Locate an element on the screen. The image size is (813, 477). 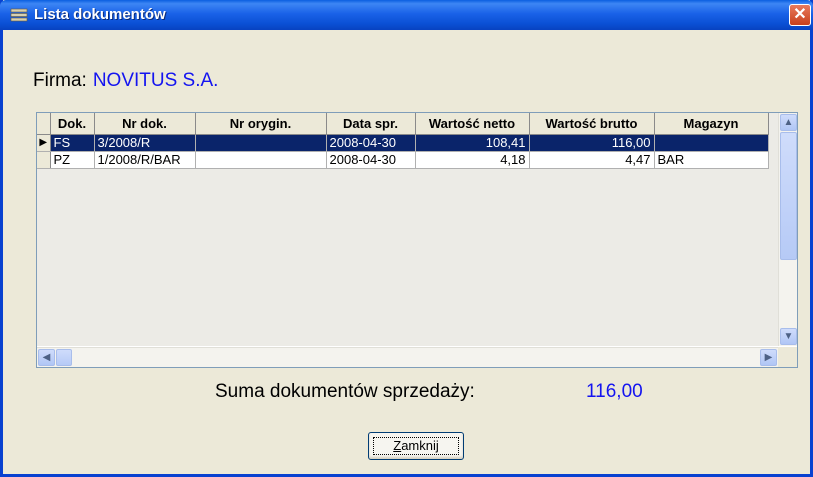
row-indicator is located at coordinates (44, 160).